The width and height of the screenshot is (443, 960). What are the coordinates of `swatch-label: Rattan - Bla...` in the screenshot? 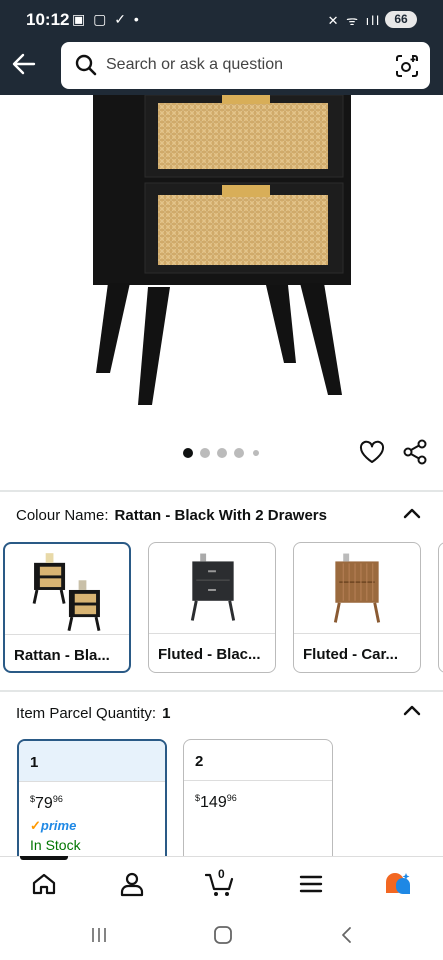 It's located at (62, 655).